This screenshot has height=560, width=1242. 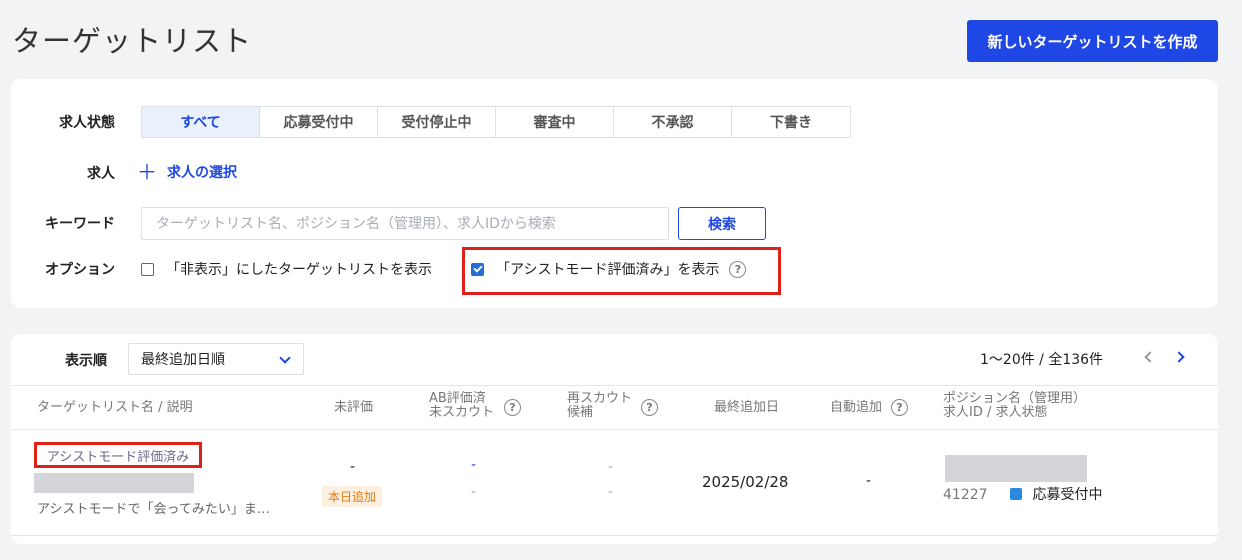 What do you see at coordinates (473, 465) in the screenshot?
I see `ab-unscouted-top: -` at bounding box center [473, 465].